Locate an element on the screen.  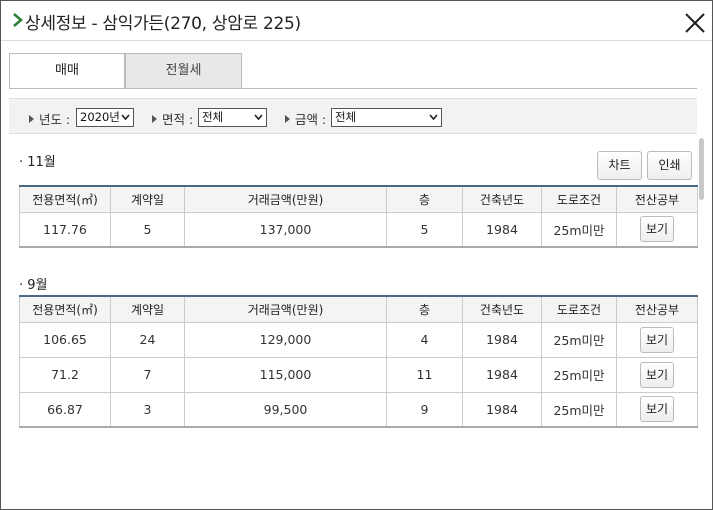
tab-sale: 매매 is located at coordinates (67, 71).